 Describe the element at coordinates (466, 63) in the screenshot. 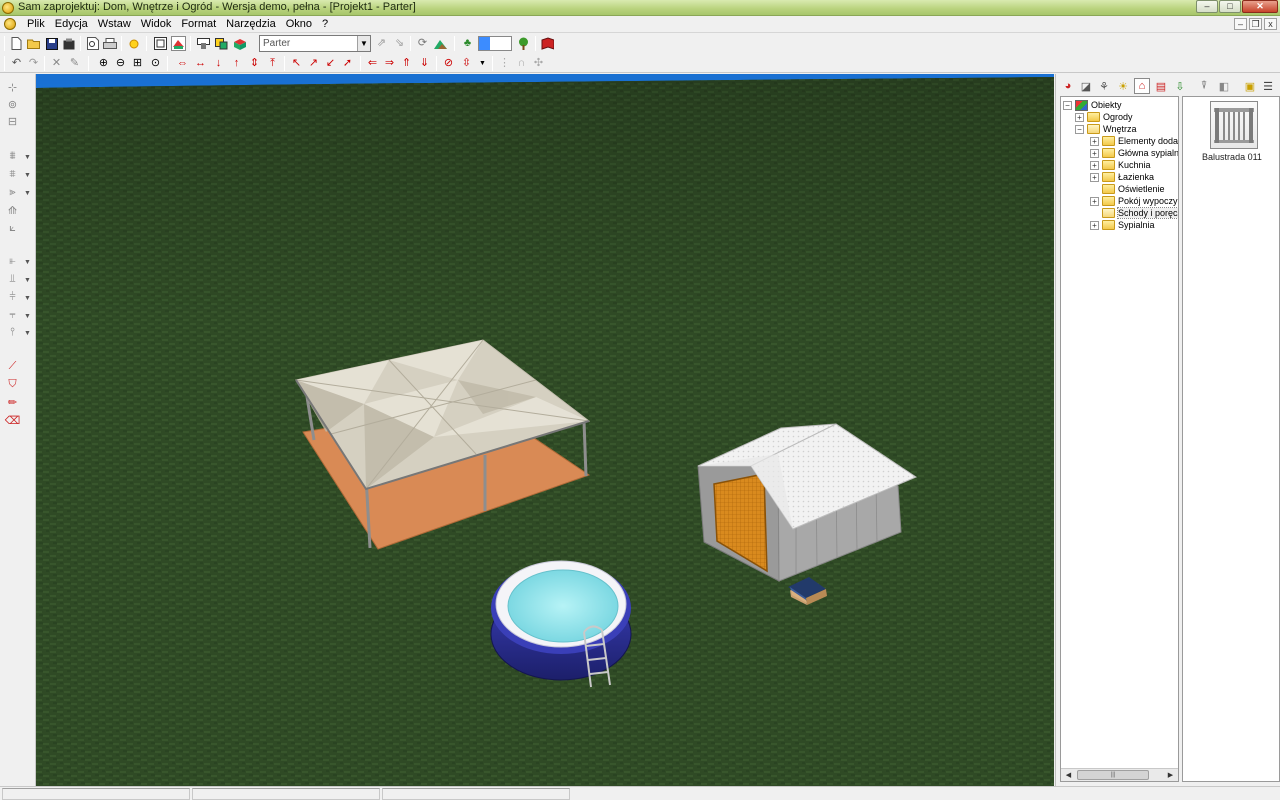

I see `camera-height-icon: ⇳` at that location.